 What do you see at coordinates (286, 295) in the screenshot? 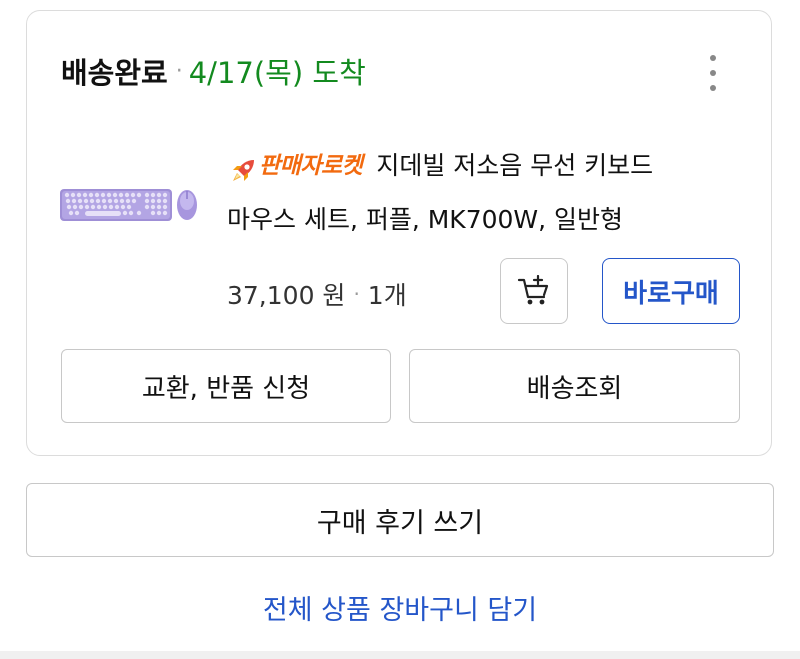
I see `product-price: 37,100 원` at bounding box center [286, 295].